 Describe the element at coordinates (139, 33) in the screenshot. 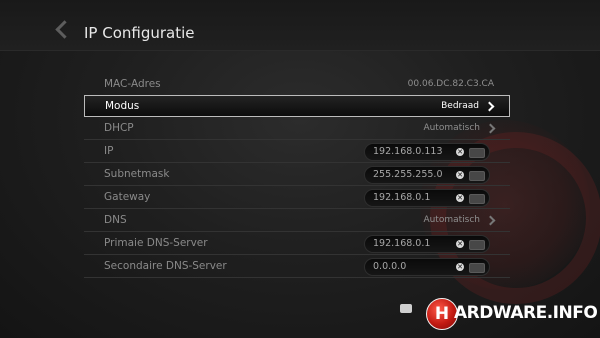

I see `page-title: IP Configuratie` at that location.